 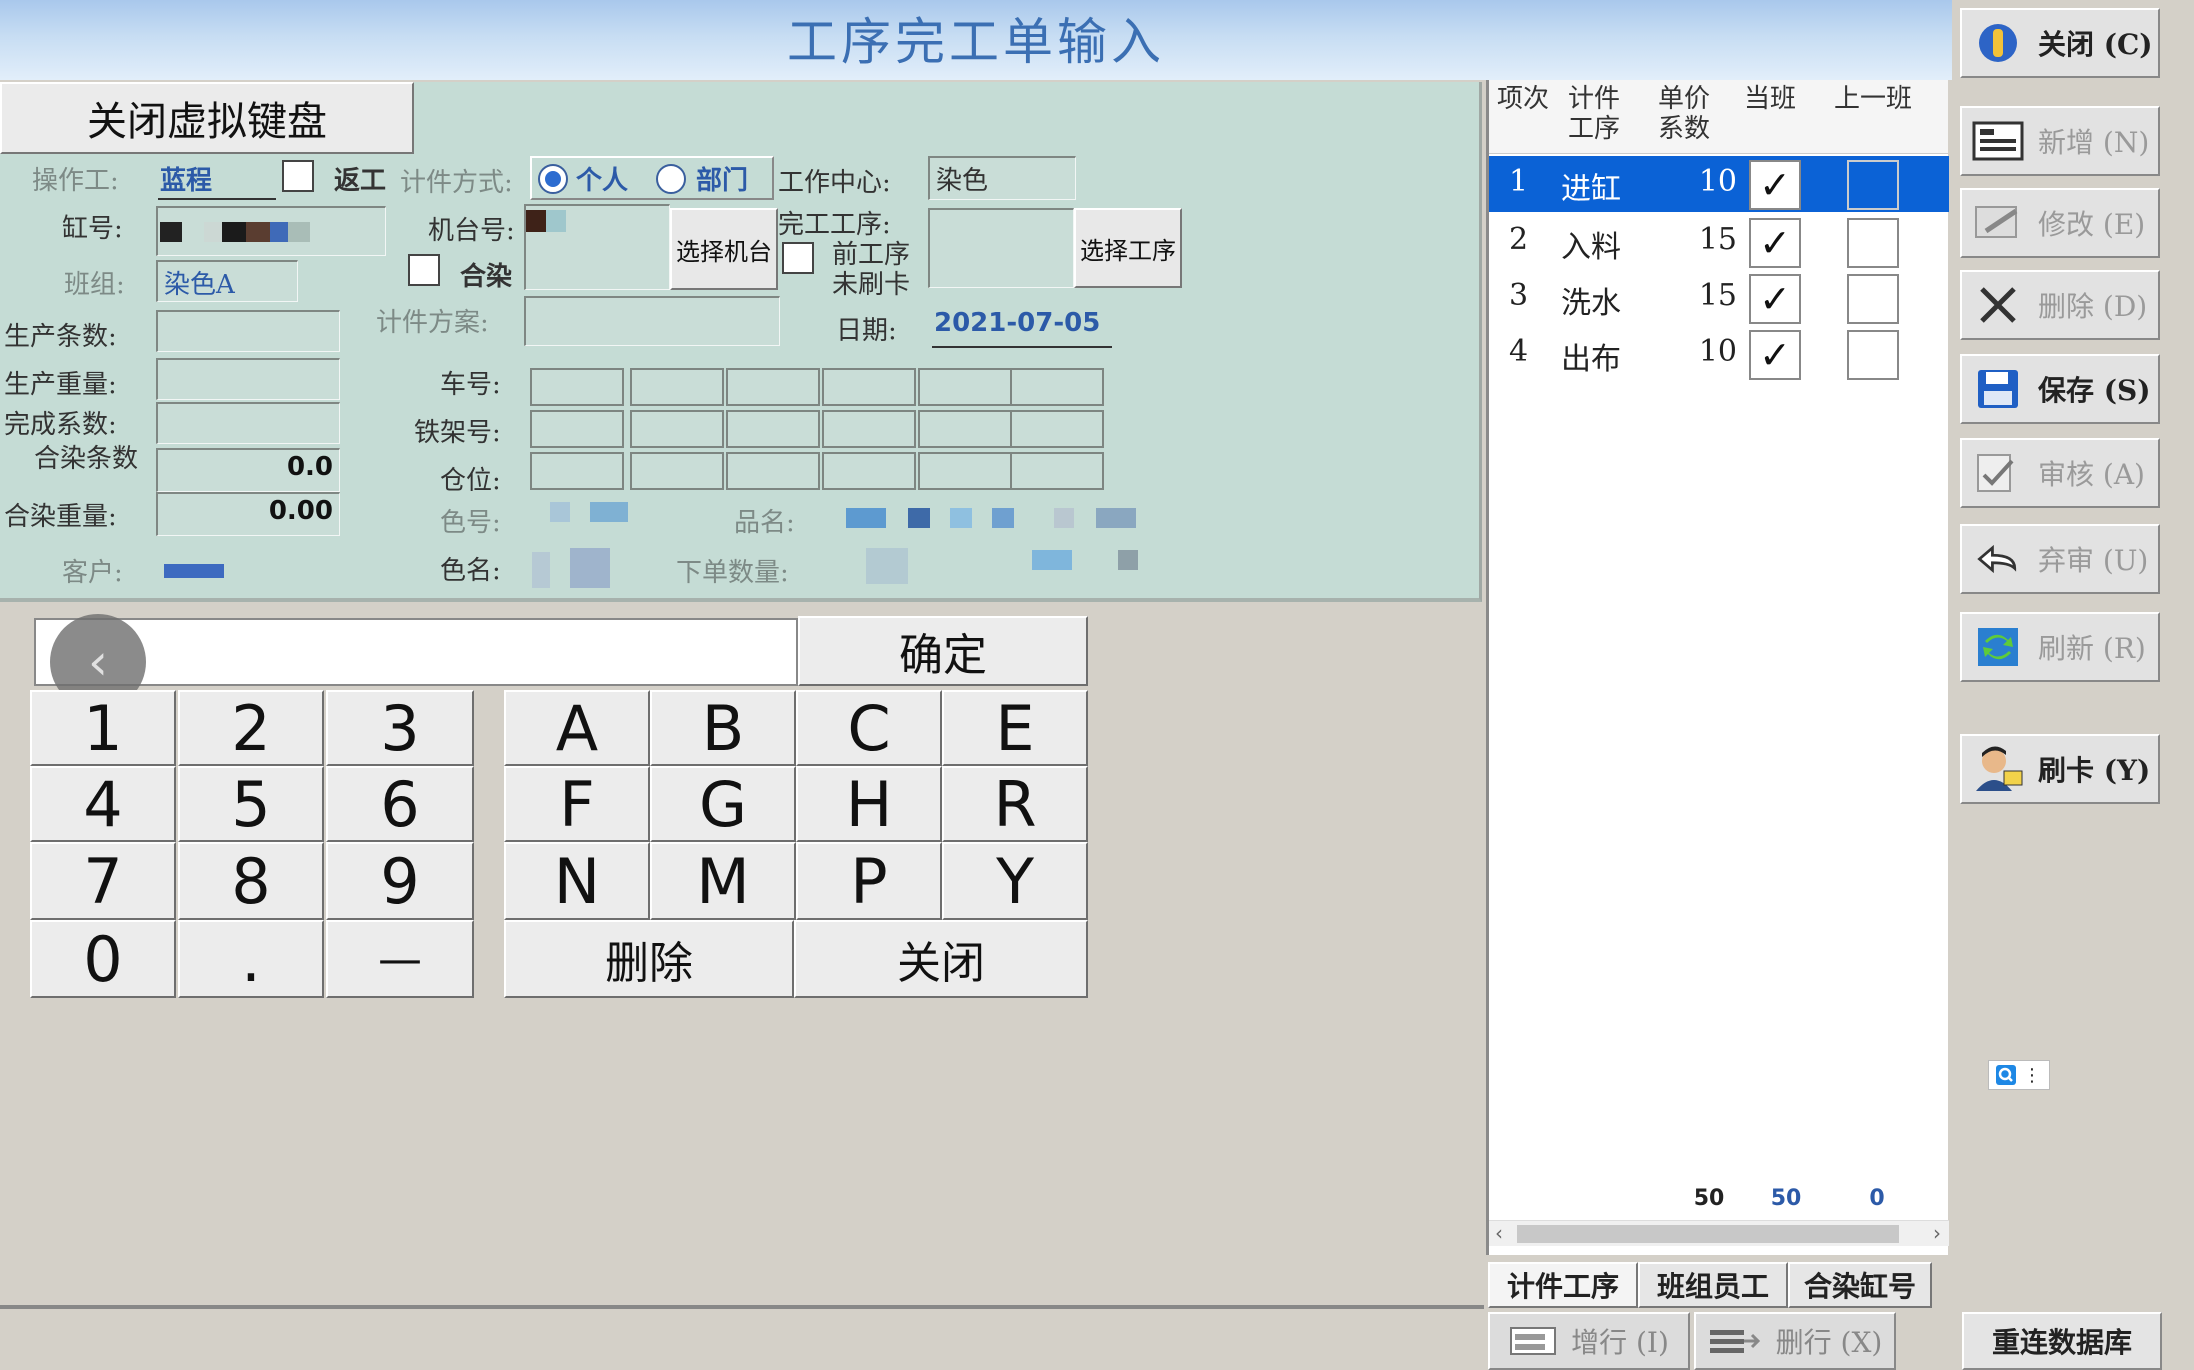 What do you see at coordinates (723, 804) in the screenshot?
I see `key-g: G` at bounding box center [723, 804].